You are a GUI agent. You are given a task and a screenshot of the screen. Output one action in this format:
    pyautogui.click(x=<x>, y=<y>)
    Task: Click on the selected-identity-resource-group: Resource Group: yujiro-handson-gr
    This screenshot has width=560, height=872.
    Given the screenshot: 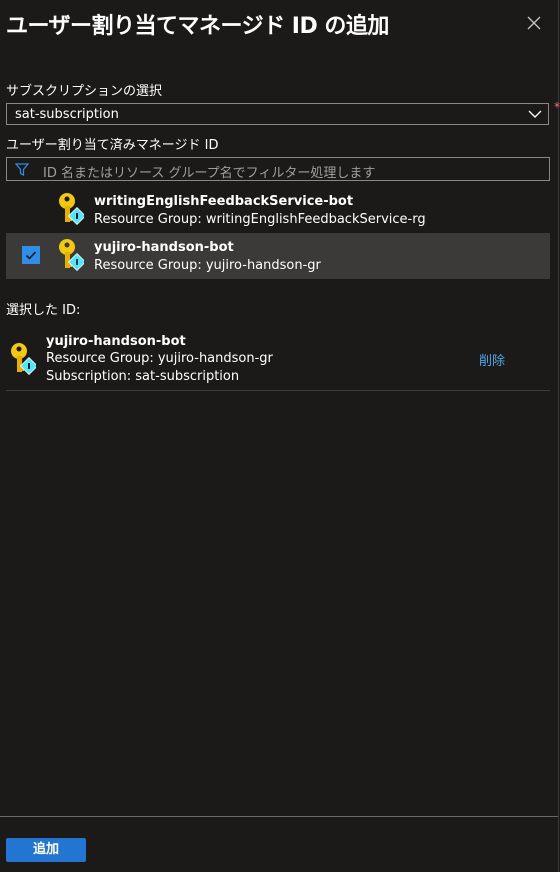 What is the action you would take?
    pyautogui.click(x=159, y=358)
    